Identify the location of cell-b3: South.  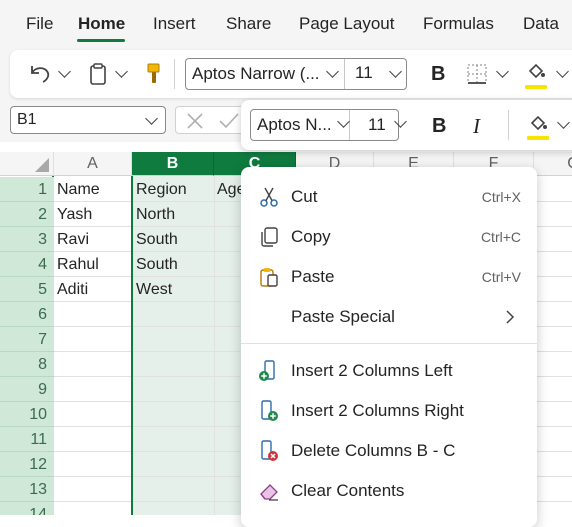
(173, 239).